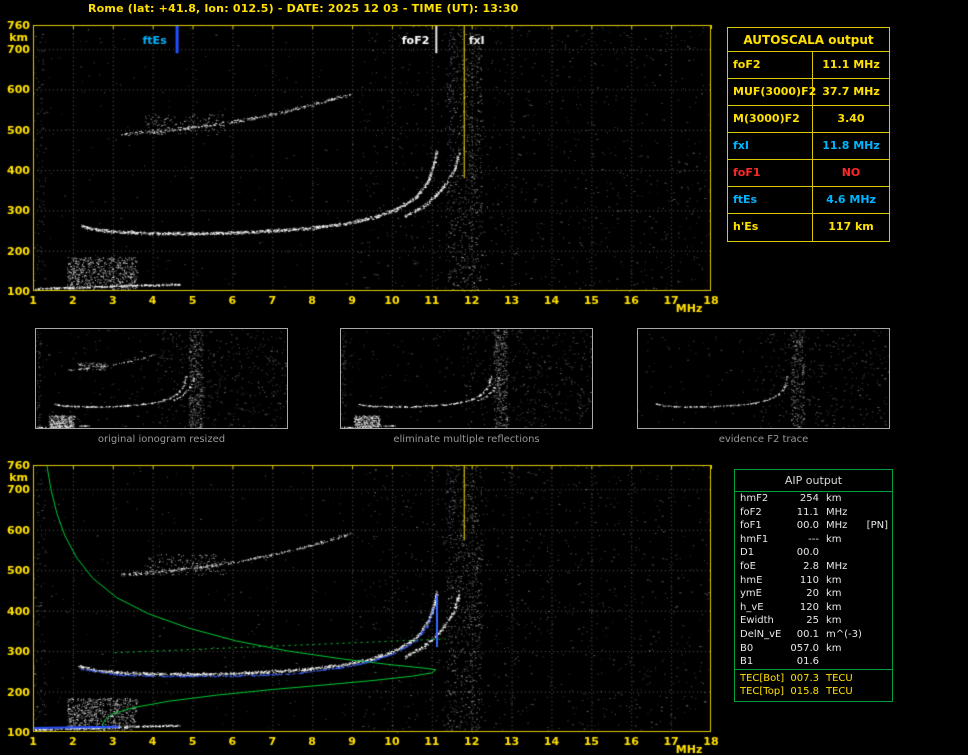 This screenshot has height=755, width=968. I want to click on aip-row-hmf1: hmF1 --- km, so click(813, 540).